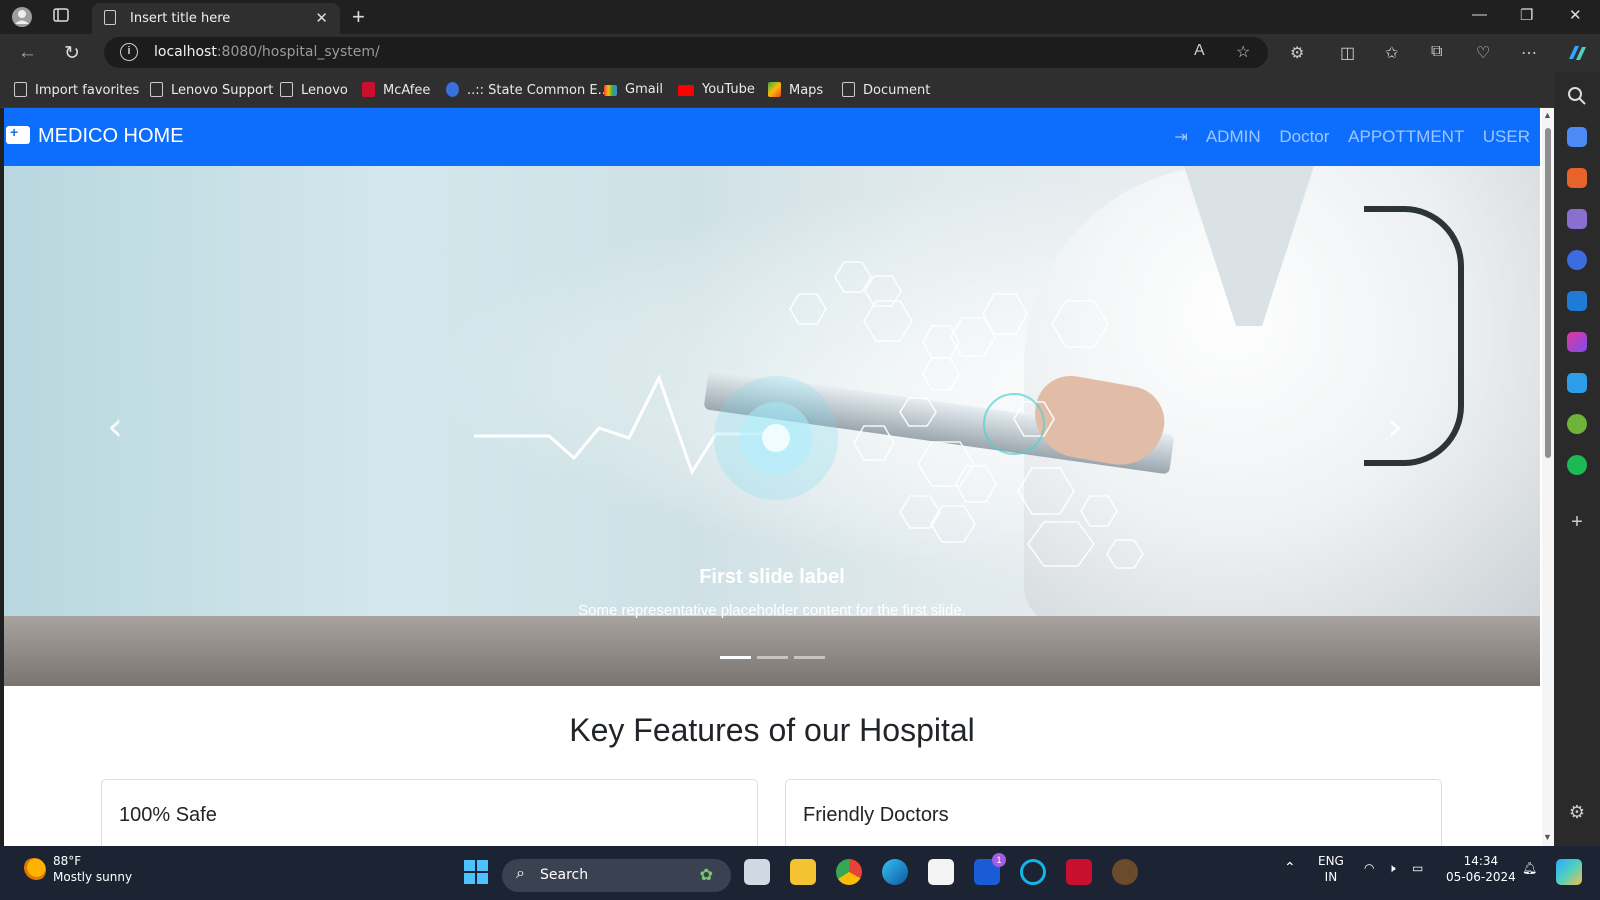 Image resolution: width=1600 pixels, height=900 pixels. Describe the element at coordinates (1547, 115) in the screenshot. I see `scroll-up-icon: ▲` at that location.